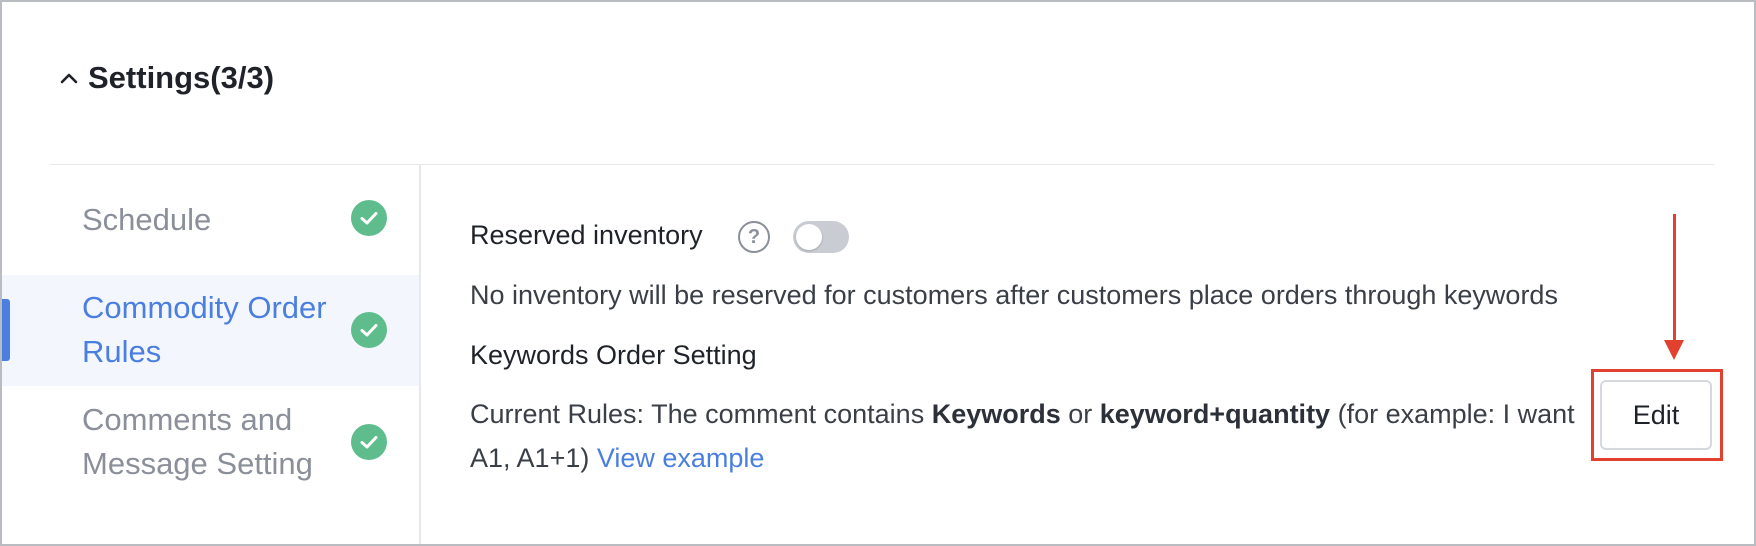 Image resolution: width=1756 pixels, height=546 pixels. What do you see at coordinates (6, 330) in the screenshot?
I see `active-indicator` at bounding box center [6, 330].